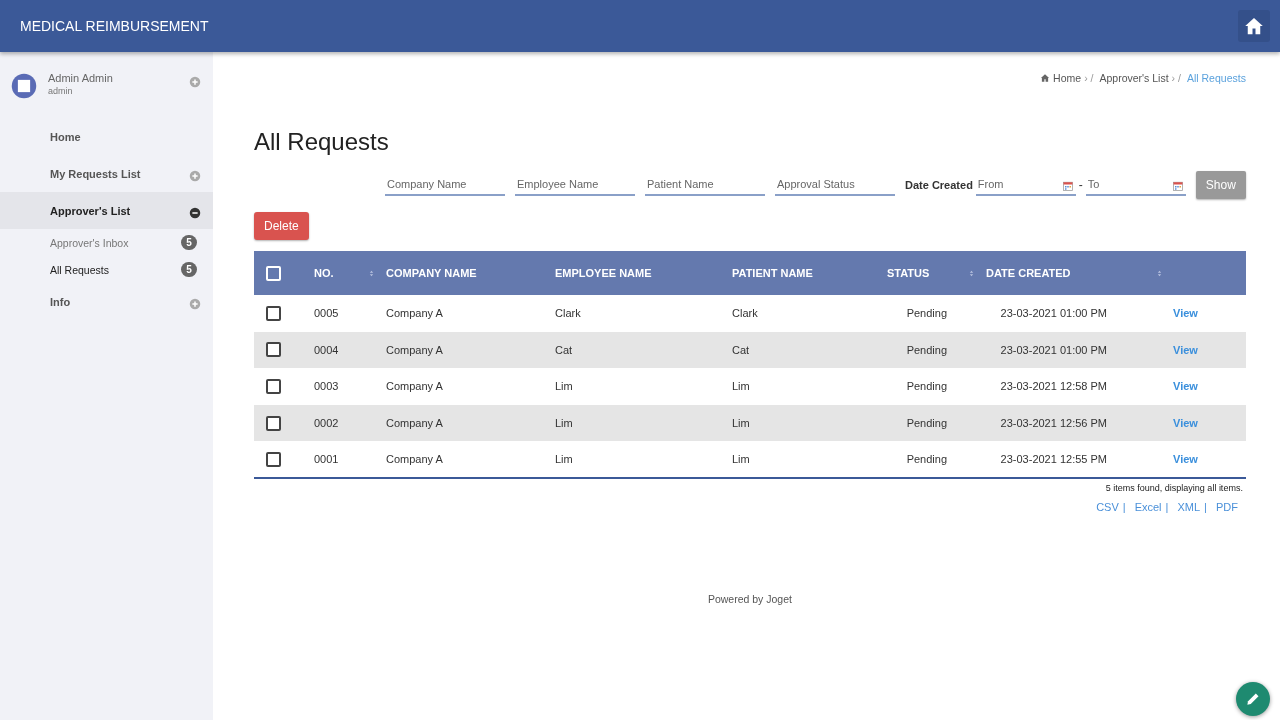 Image resolution: width=1280 pixels, height=720 pixels. Describe the element at coordinates (1053, 386) in the screenshot. I see `table-cell: 23-03-2021 12:58 PM` at that location.